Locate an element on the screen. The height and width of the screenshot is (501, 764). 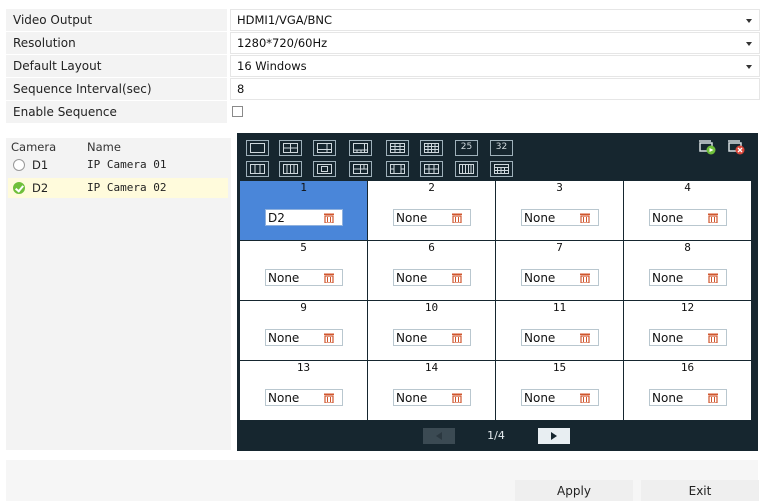
layout-f-button is located at coordinates (431, 169).